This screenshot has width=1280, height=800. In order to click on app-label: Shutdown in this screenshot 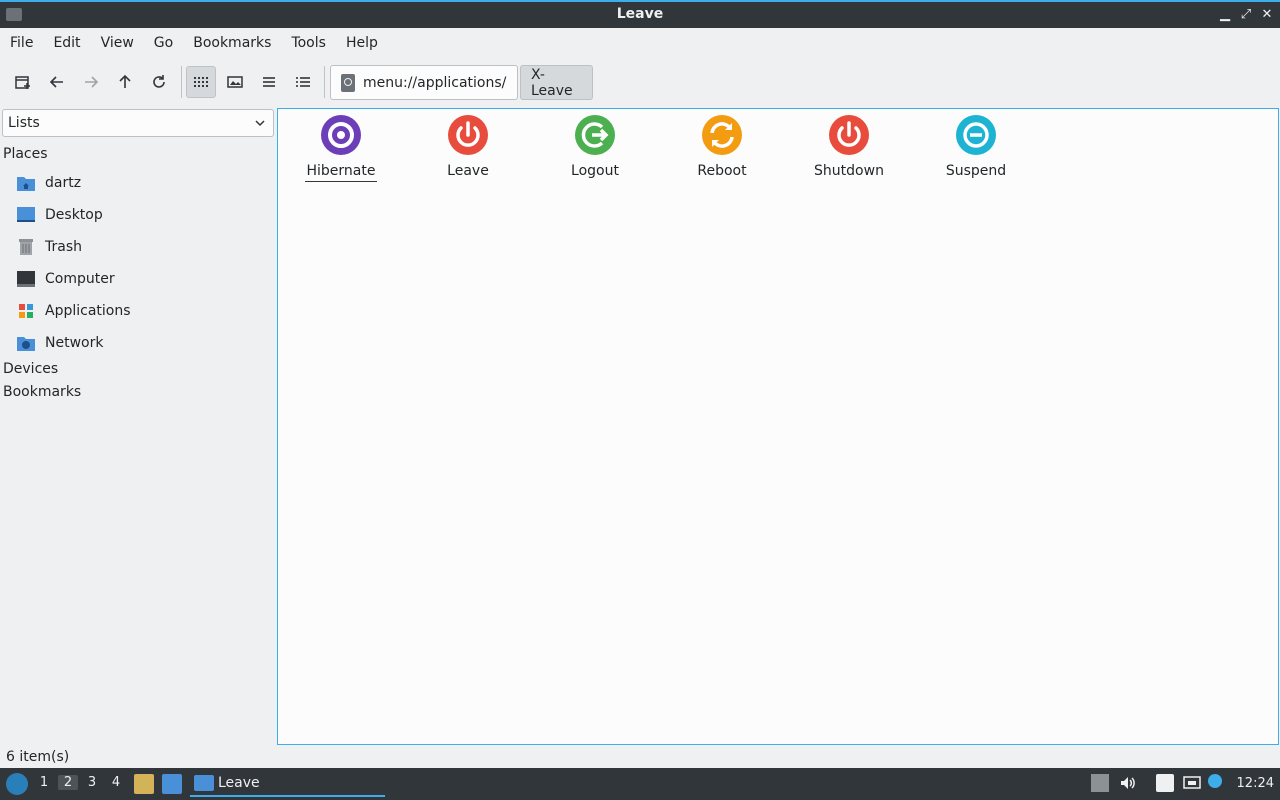, I will do `click(849, 171)`.